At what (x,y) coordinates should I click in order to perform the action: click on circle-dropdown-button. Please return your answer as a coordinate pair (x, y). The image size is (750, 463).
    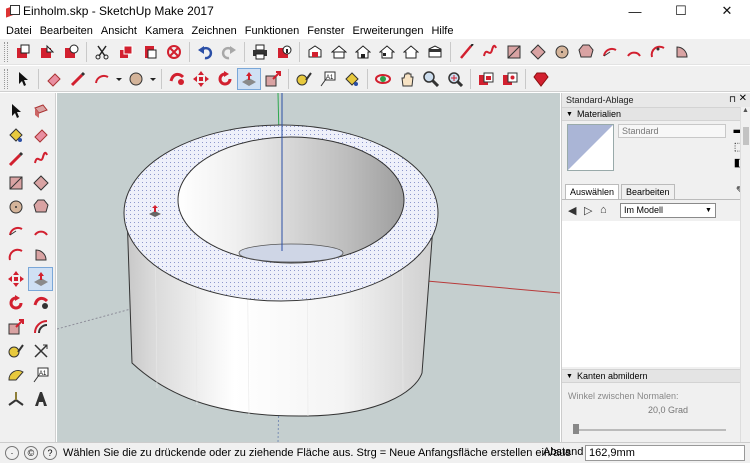
    Looking at the image, I should click on (136, 79).